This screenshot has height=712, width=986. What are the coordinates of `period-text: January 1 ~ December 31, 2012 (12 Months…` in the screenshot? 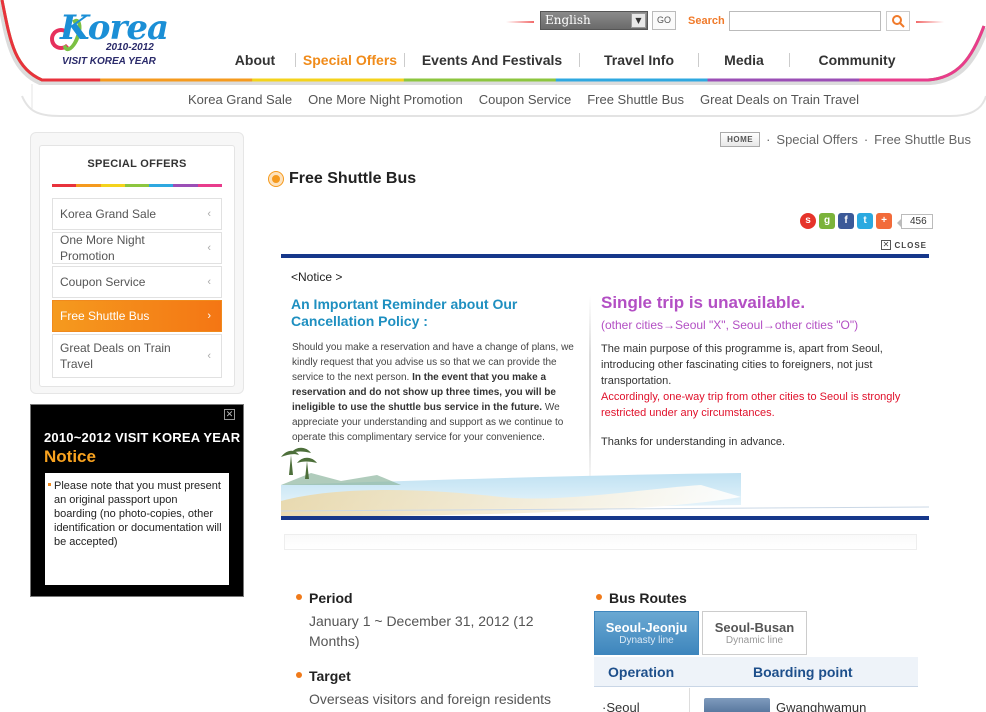 It's located at (421, 631).